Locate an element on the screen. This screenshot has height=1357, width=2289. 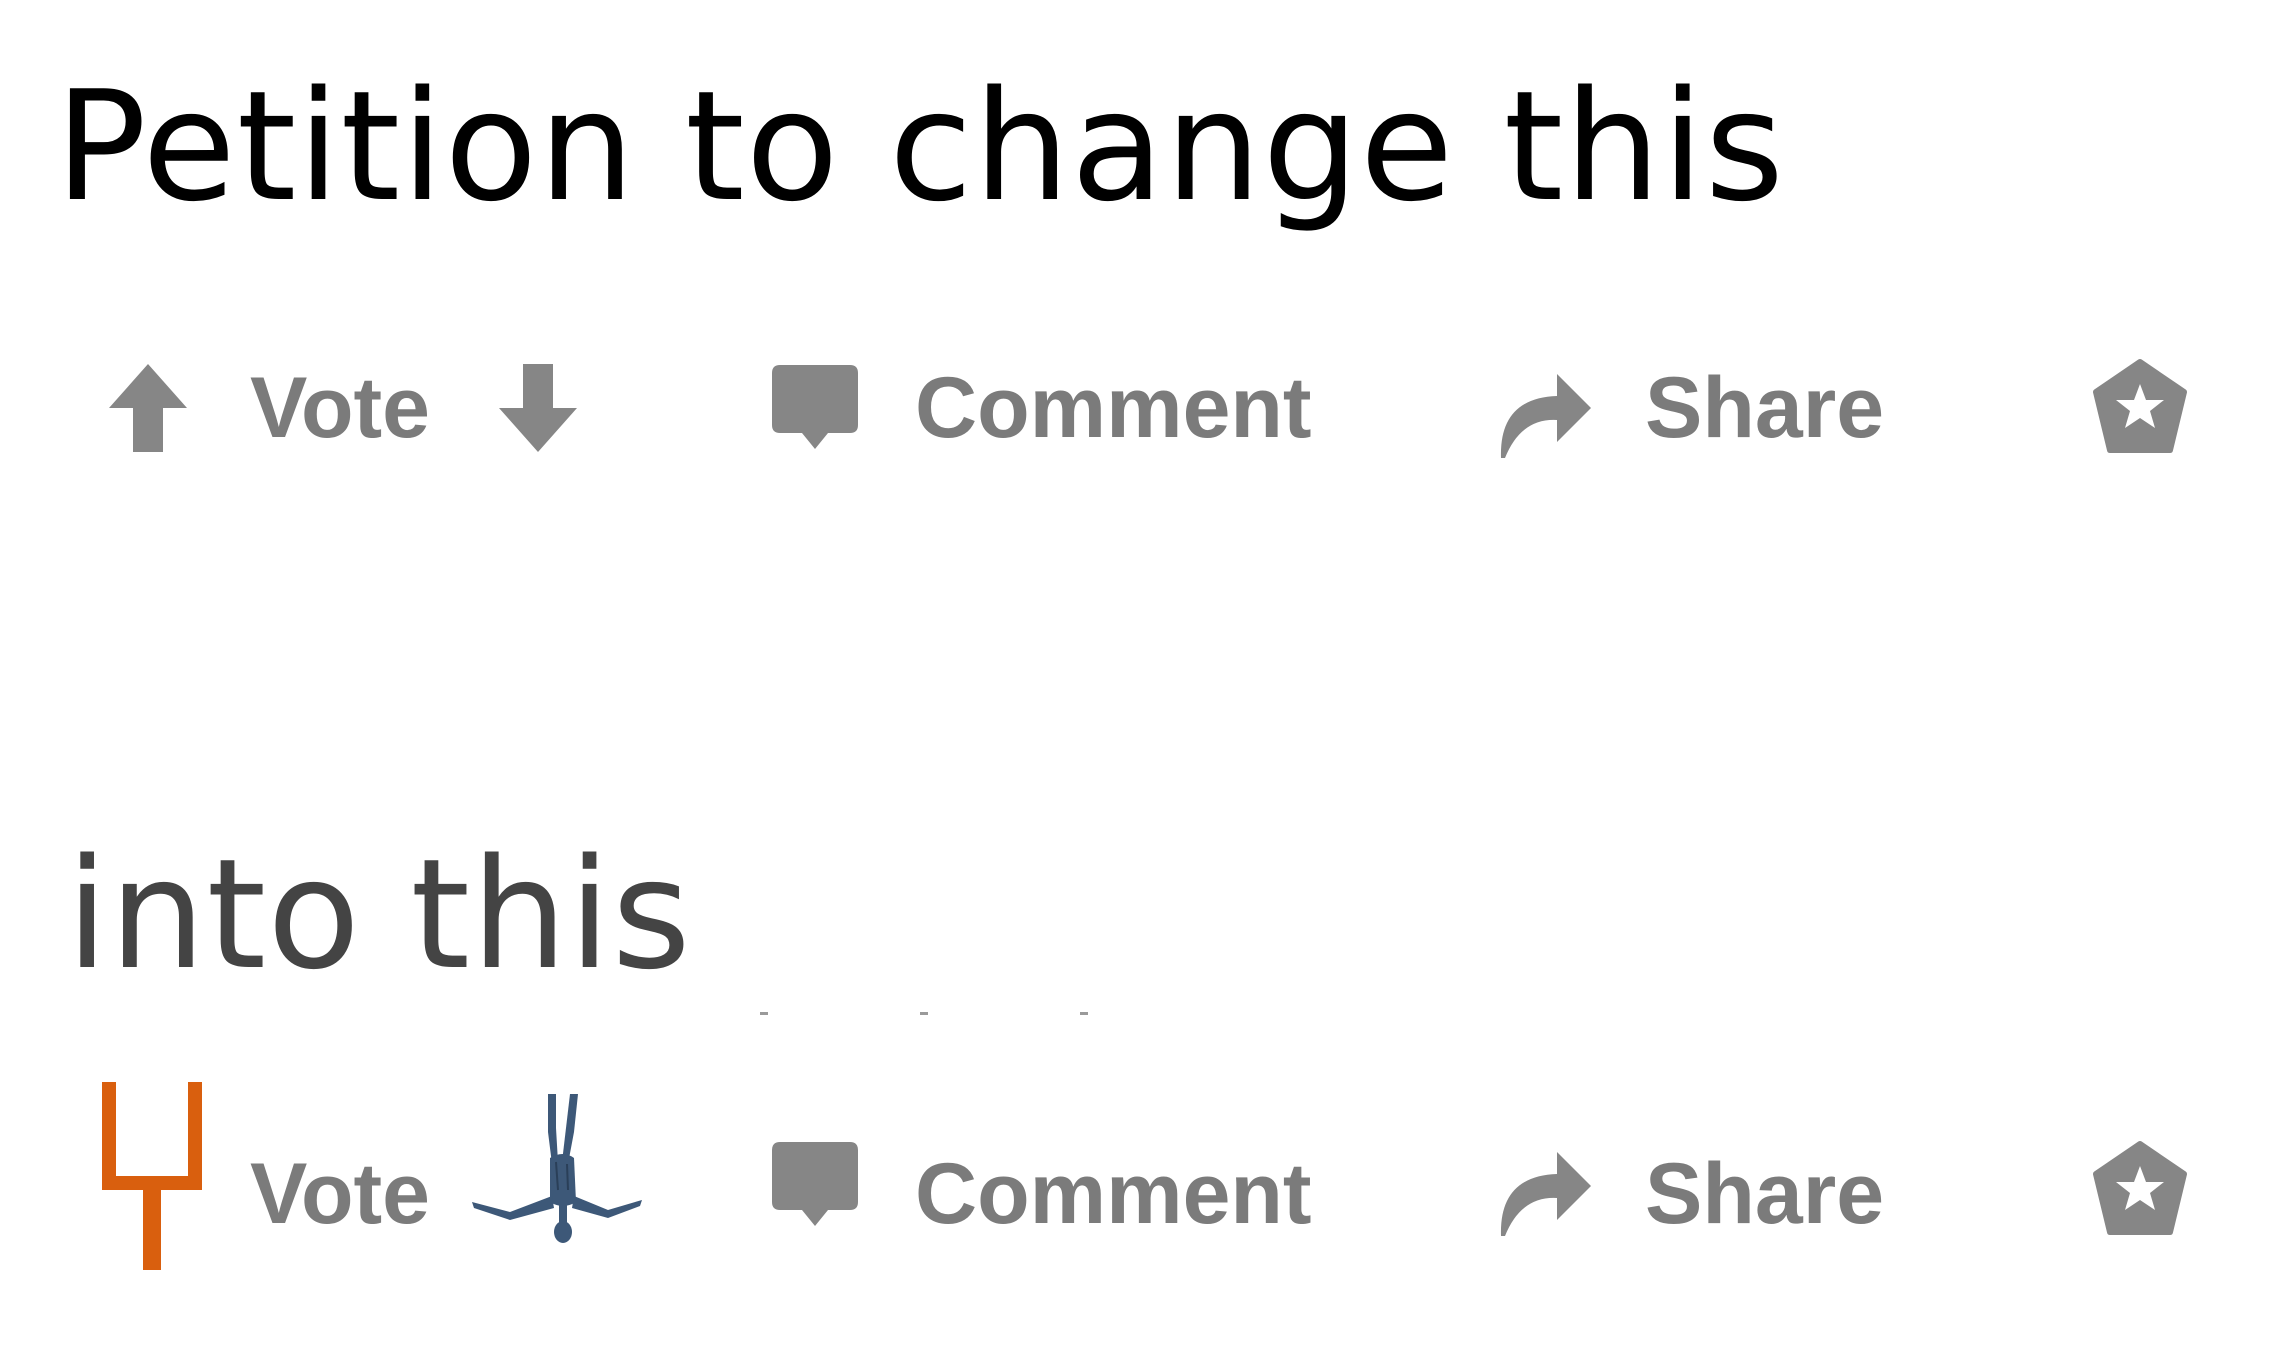
upside-down-figure-icon is located at coordinates (557, 1182).